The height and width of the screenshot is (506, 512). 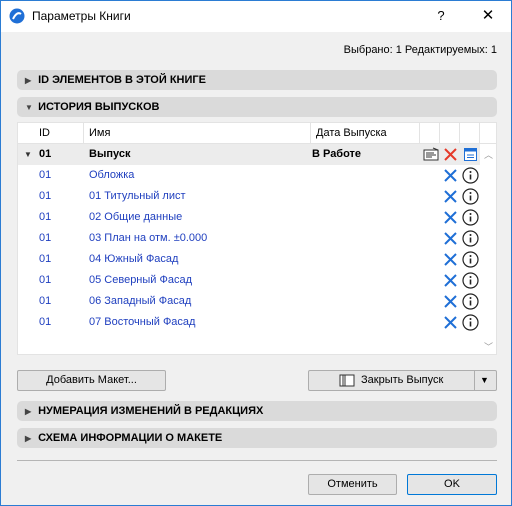 I want to click on issue-name: Выпуск, so click(x=110, y=154).